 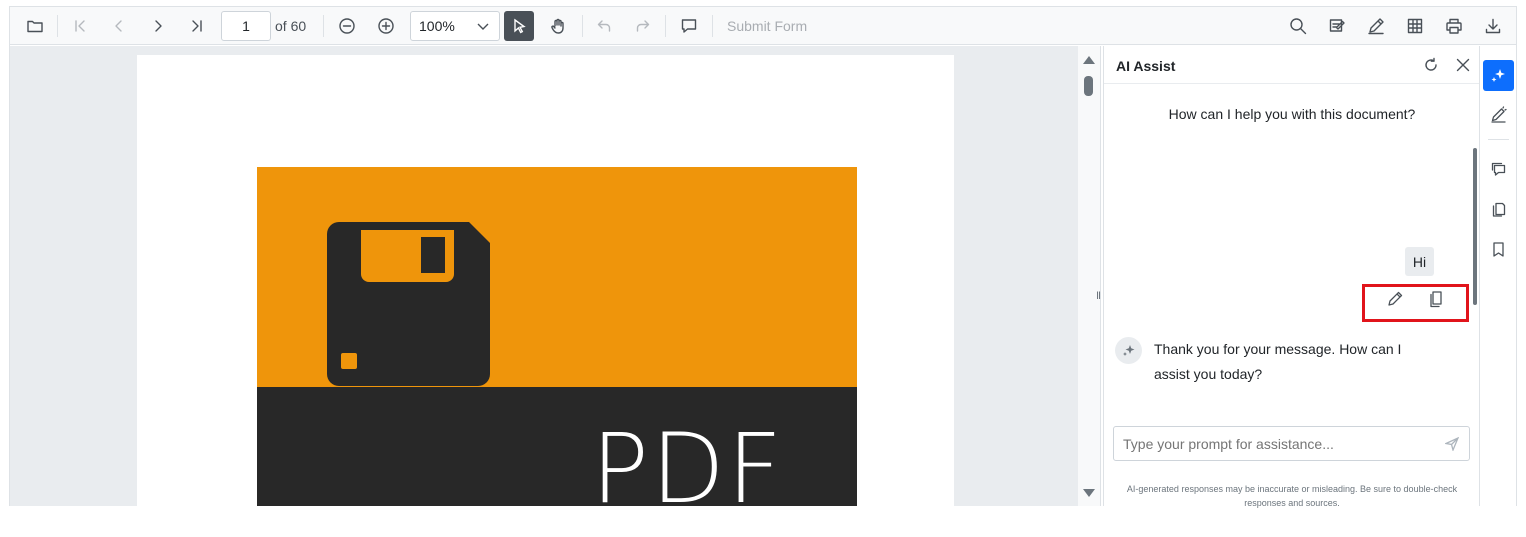 I want to click on zoom-out-icon, so click(x=347, y=26).